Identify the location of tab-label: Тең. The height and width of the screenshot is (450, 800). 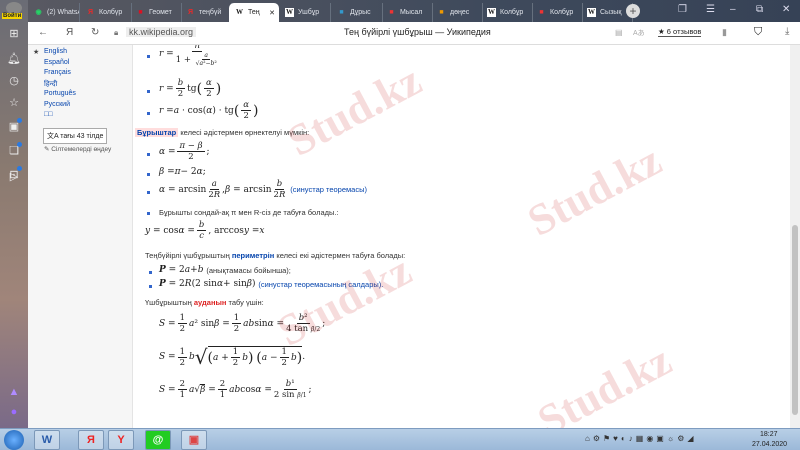
(254, 12).